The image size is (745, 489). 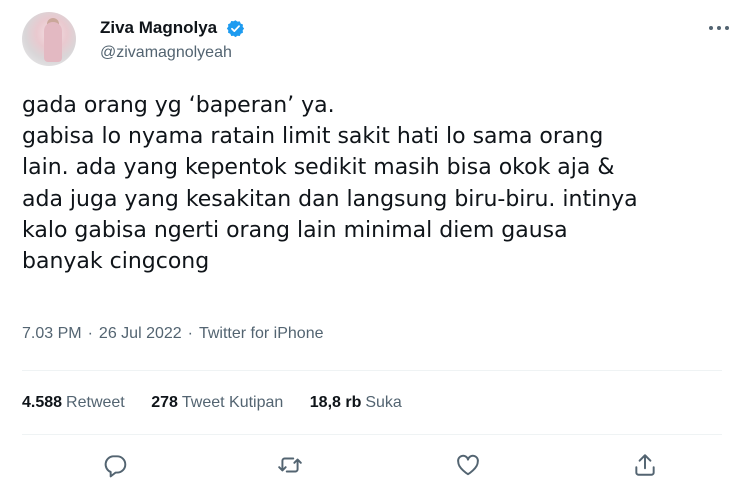 I want to click on tweet-meta: 7.03 PM · 26 Jul 2022 · Twitter for iPhone, so click(x=172, y=334).